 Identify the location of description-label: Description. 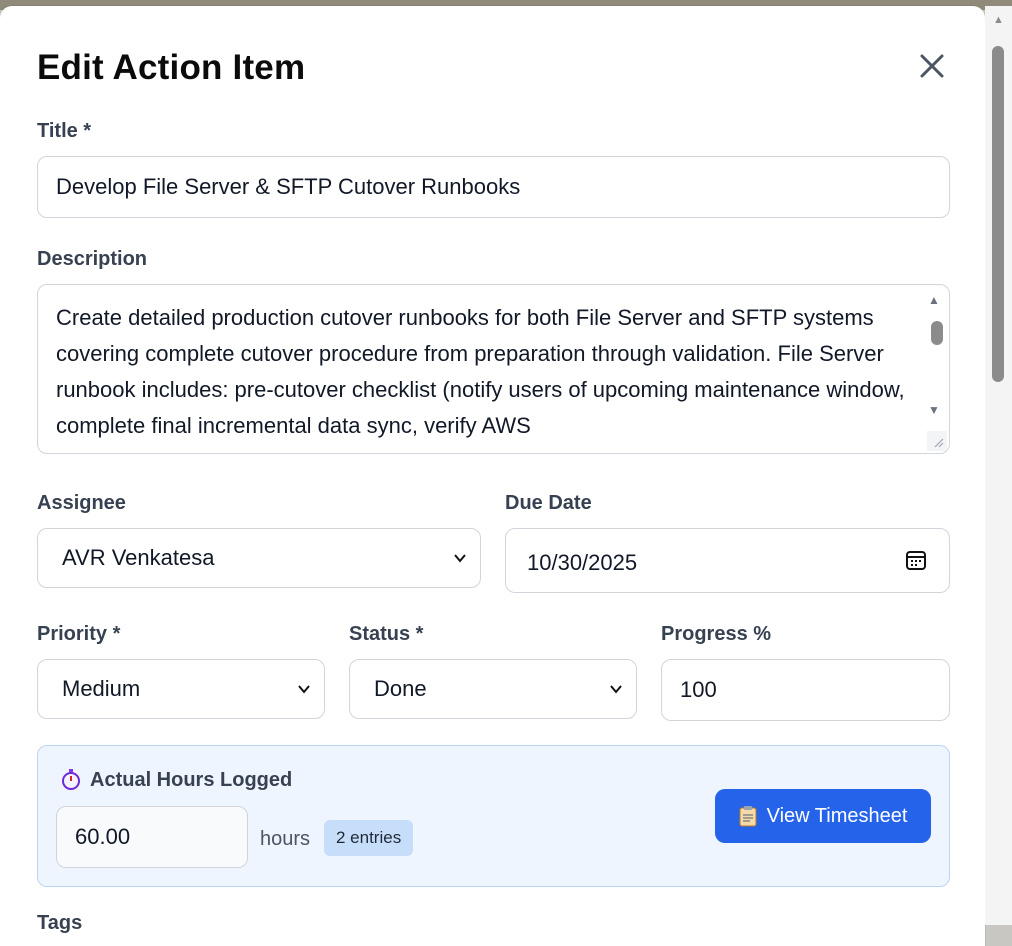
(92, 259).